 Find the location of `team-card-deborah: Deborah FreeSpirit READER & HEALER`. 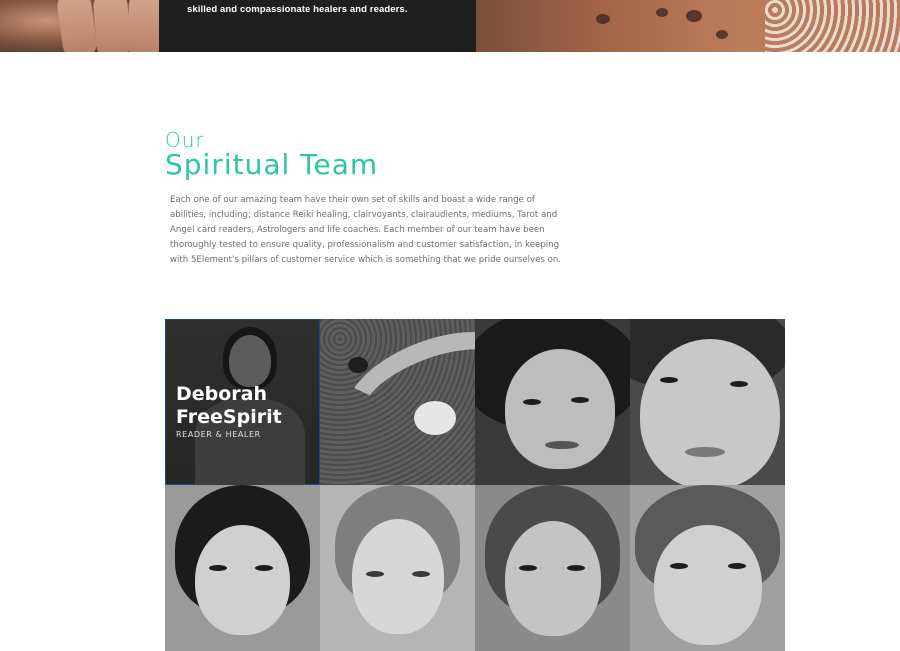

team-card-deborah: Deborah FreeSpirit READER & HEALER is located at coordinates (242, 402).